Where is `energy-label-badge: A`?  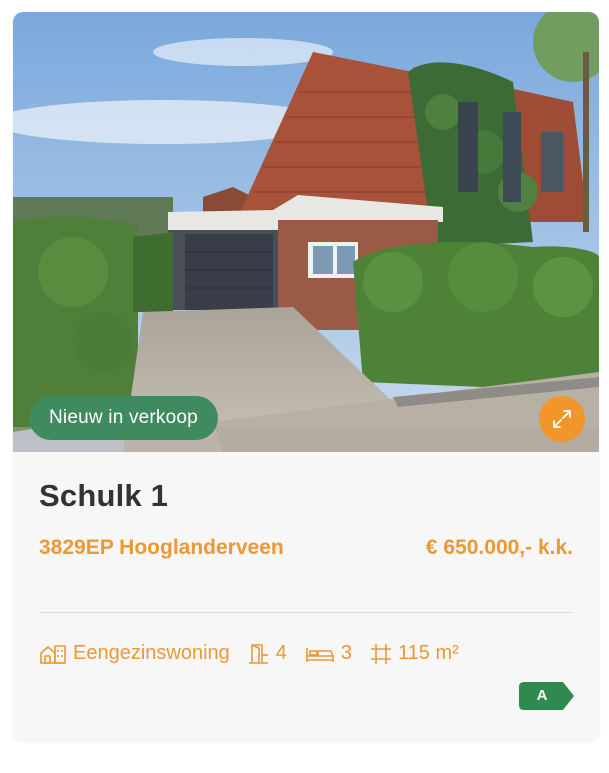
energy-label-badge: A is located at coordinates (547, 696).